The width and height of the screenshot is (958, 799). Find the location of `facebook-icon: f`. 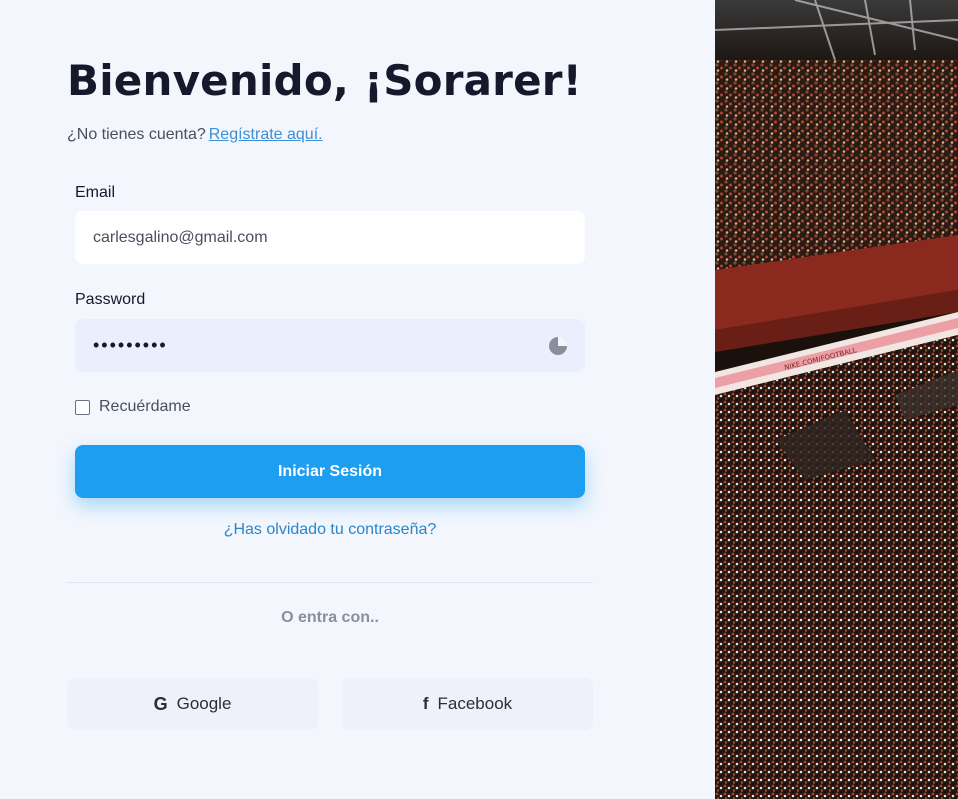

facebook-icon: f is located at coordinates (425, 703).